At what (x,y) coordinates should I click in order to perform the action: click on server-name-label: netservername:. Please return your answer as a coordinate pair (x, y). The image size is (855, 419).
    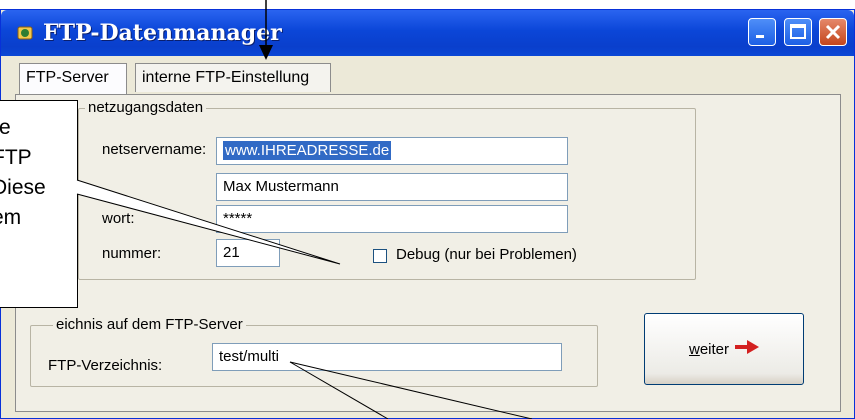
    Looking at the image, I should click on (154, 149).